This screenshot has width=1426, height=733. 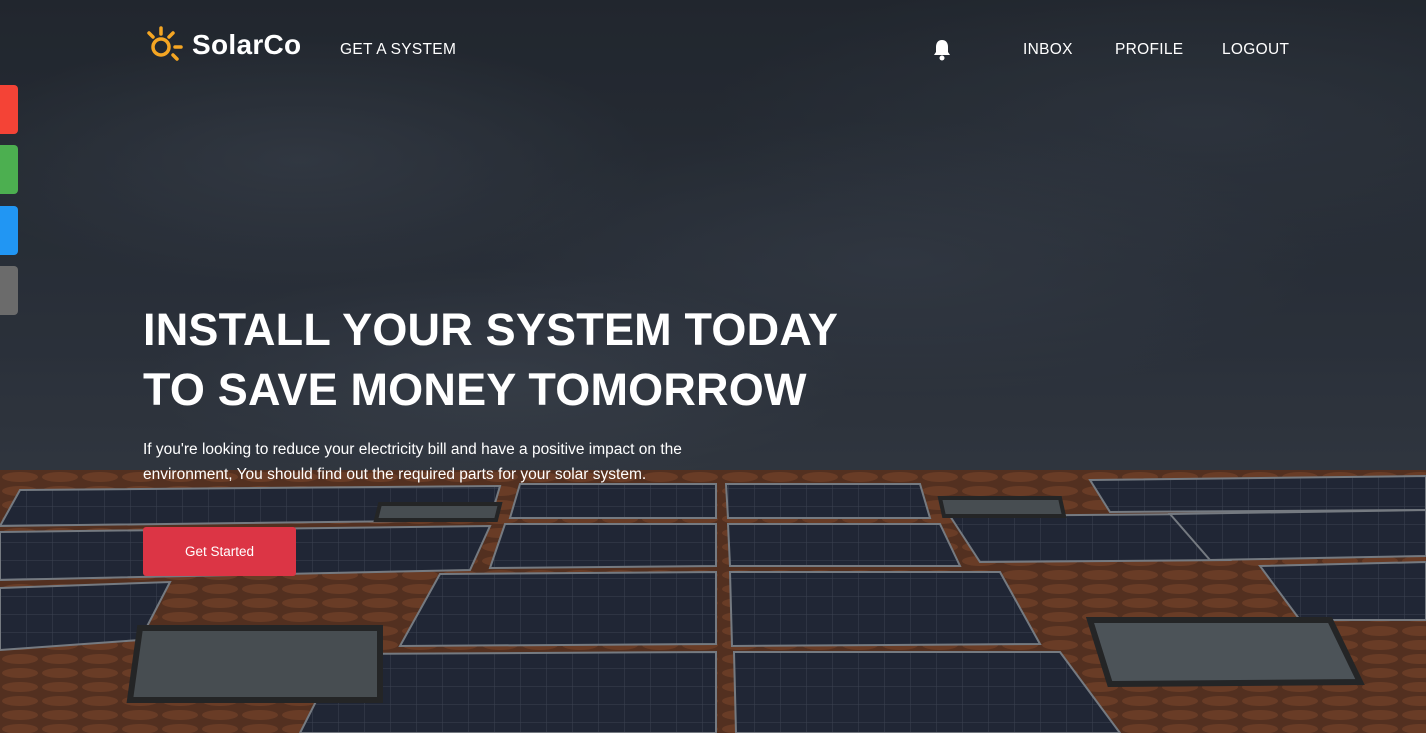 I want to click on nav-profile: PROFILE, so click(x=1149, y=50).